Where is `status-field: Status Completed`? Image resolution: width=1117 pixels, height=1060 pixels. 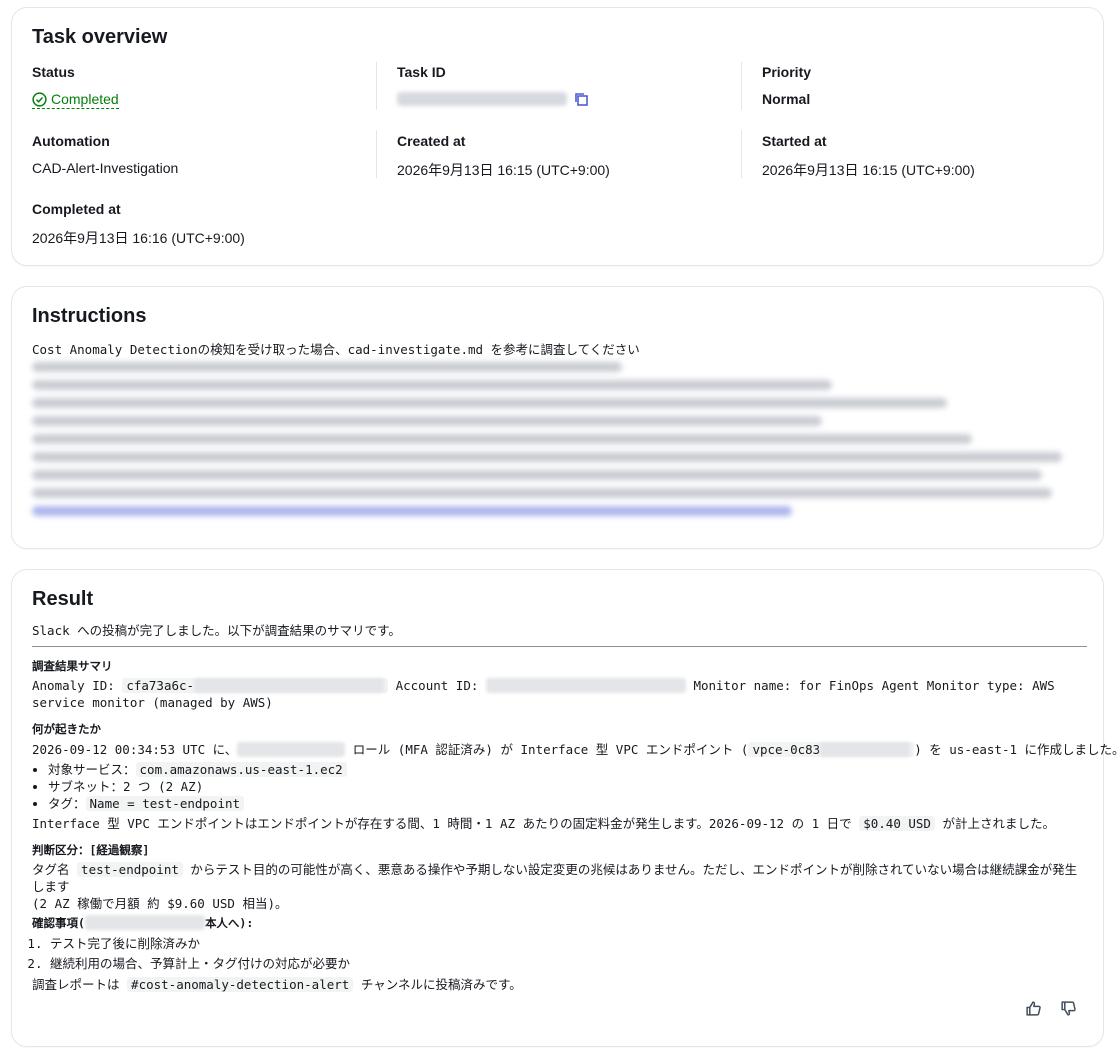 status-field: Status Completed is located at coordinates (75, 87).